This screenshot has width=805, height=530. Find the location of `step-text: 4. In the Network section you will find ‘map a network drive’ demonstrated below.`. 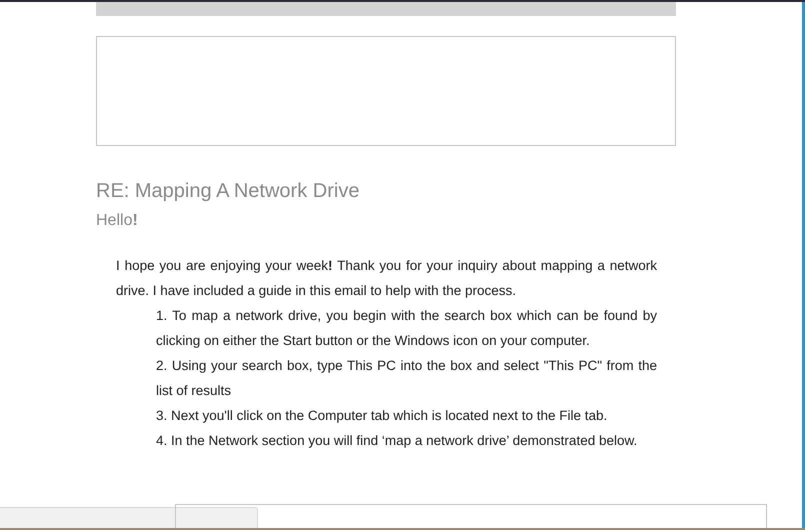

step-text: 4. In the Network section you will find ‘map a network drive’ demonstrated below. is located at coordinates (397, 441).